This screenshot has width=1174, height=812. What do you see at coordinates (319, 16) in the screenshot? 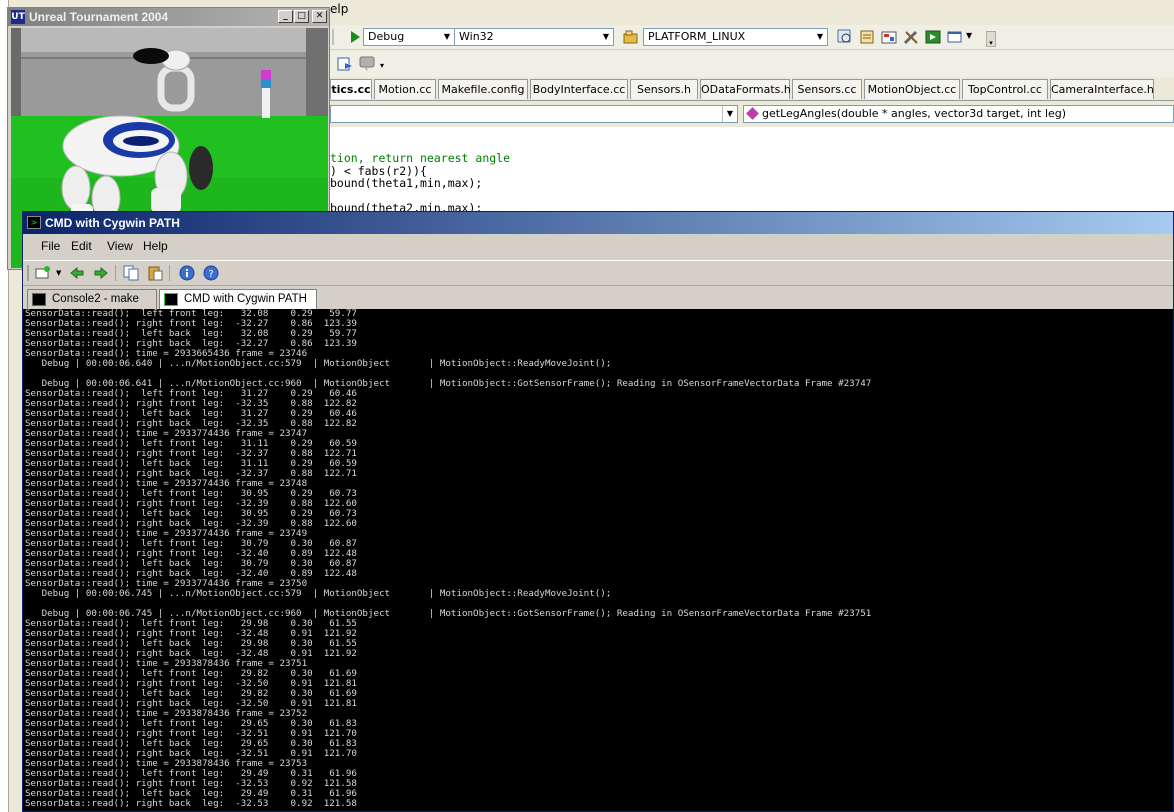
I see `close-button: ✕` at bounding box center [319, 16].